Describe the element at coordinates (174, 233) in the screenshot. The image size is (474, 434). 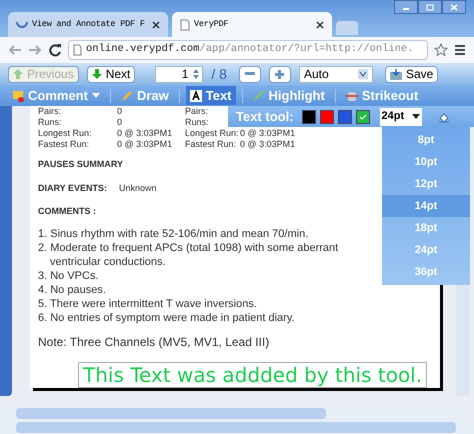
I see `comment-line: 1. Sinus rhythm with rate 52-106/min and mean 70/min.` at that location.